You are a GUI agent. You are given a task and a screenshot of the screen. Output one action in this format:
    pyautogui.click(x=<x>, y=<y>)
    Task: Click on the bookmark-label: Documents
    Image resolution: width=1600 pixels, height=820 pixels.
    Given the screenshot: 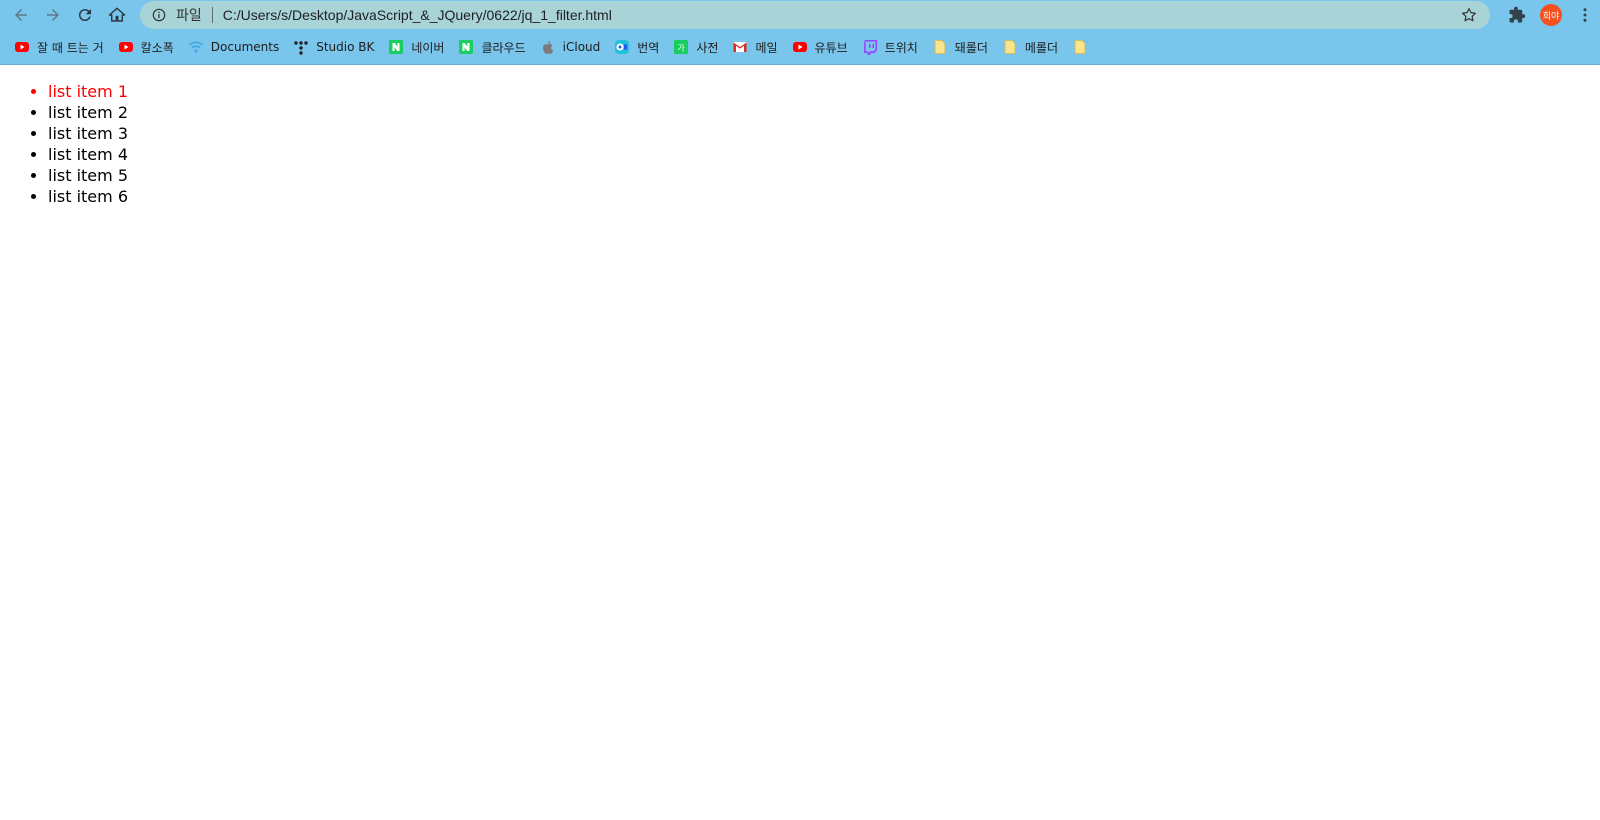 What is the action you would take?
    pyautogui.click(x=245, y=47)
    